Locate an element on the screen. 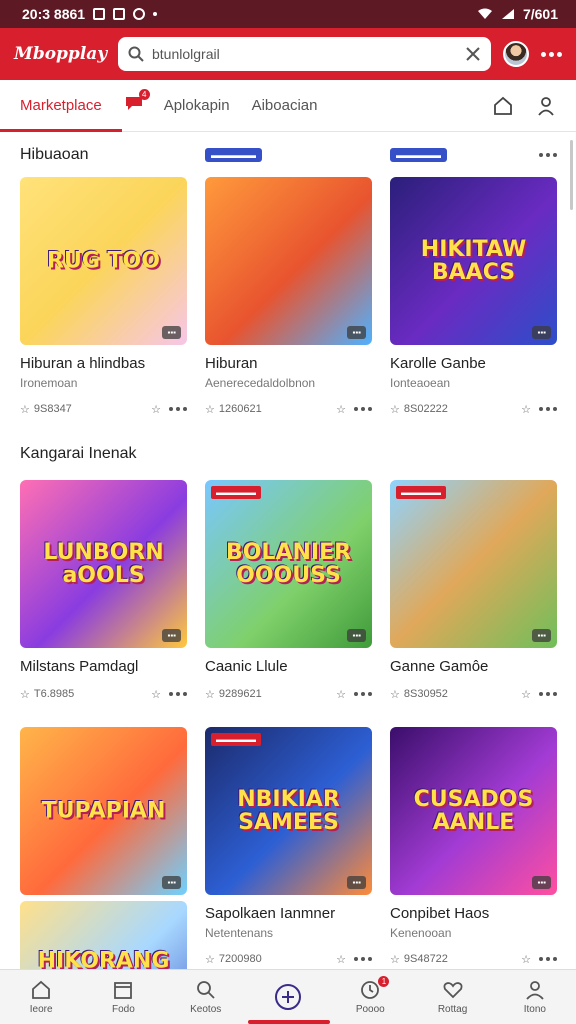  card-column: TUPAPIAN ▪▪▪ HIKORANG is located at coordinates (103, 848).